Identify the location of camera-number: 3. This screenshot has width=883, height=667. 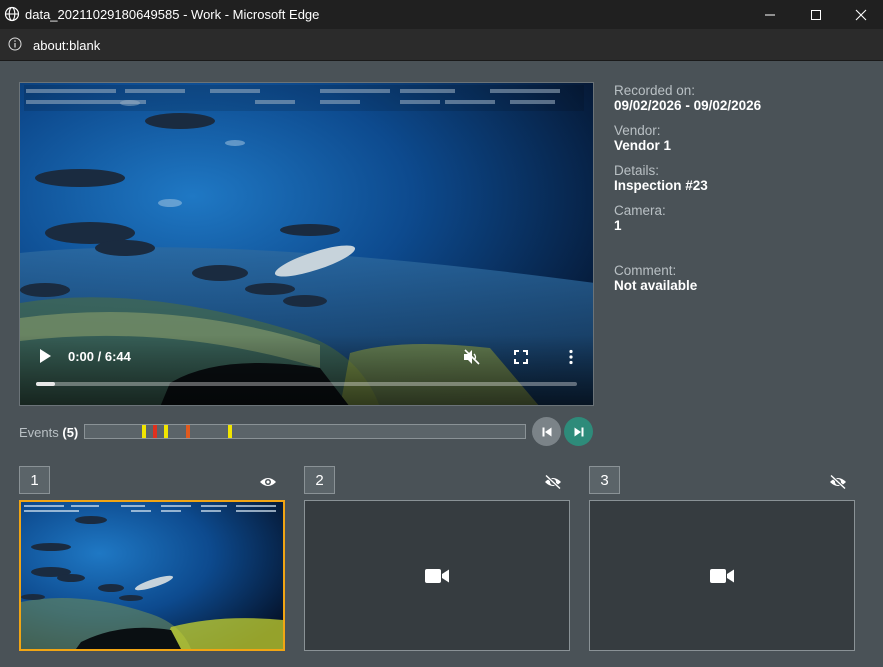
(604, 480).